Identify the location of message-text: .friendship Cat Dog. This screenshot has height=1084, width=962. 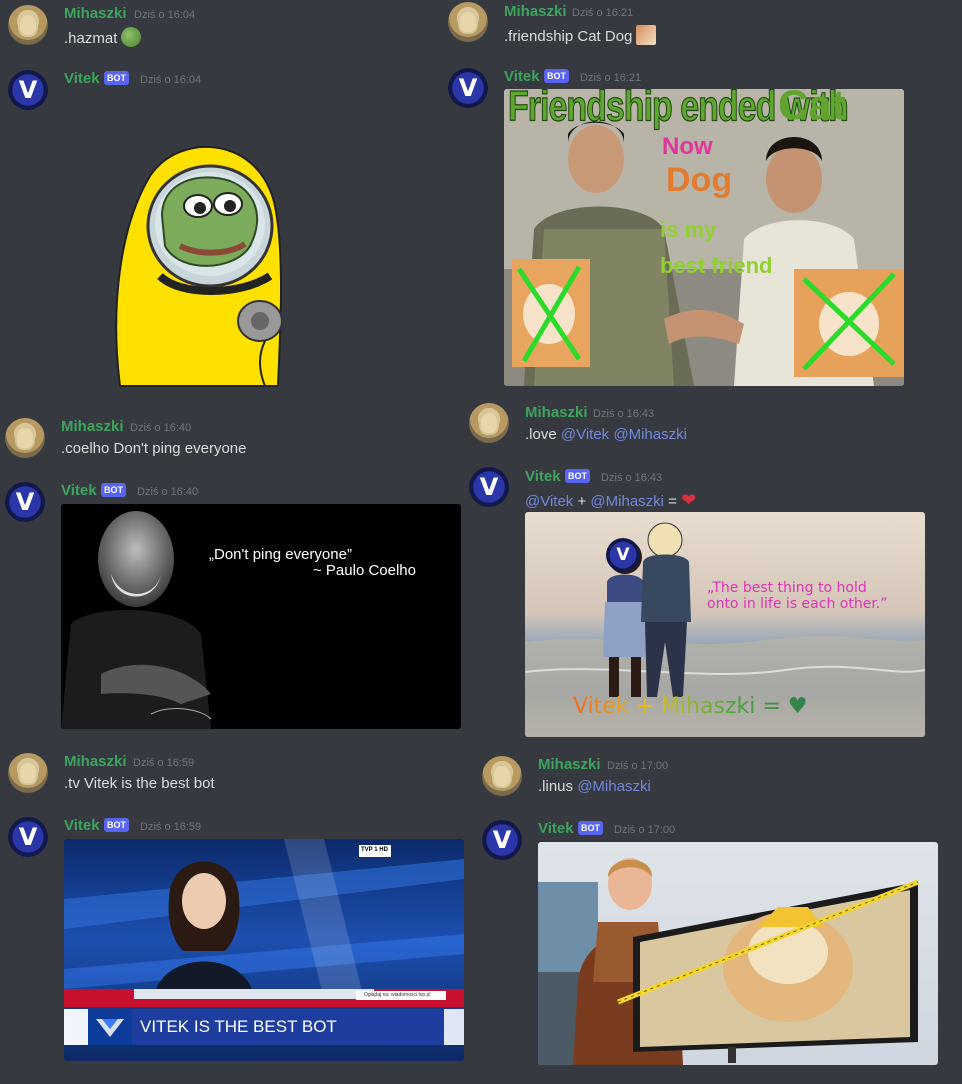
(580, 35).